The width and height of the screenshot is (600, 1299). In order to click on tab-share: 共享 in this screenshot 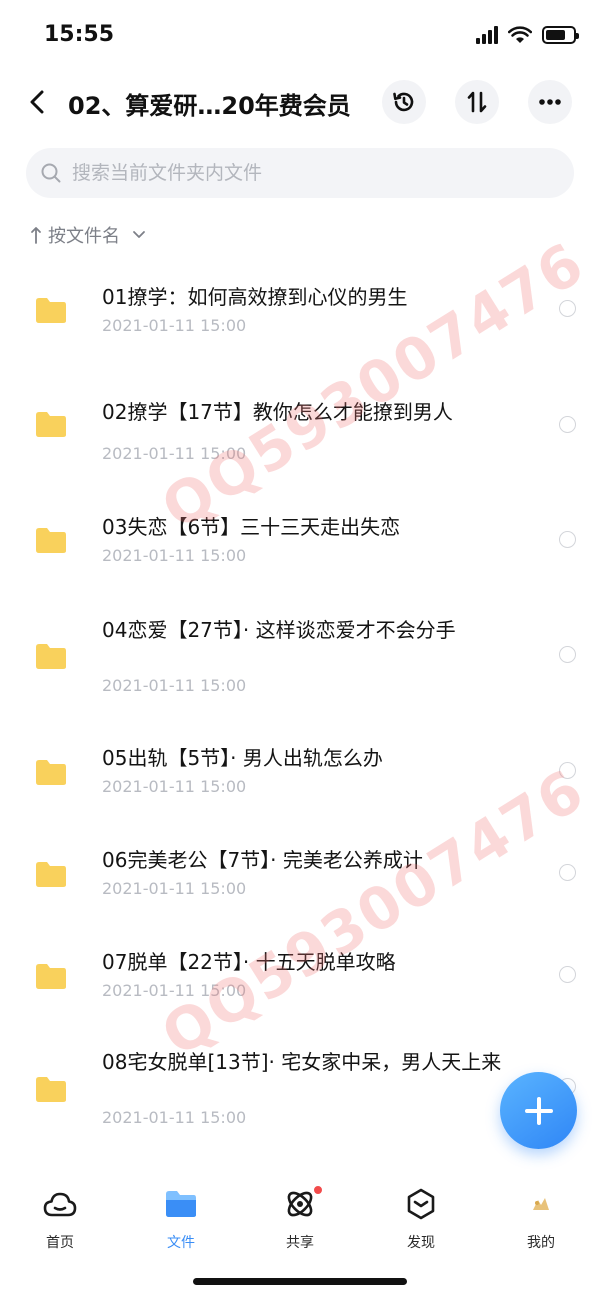, I will do `click(300, 1218)`.